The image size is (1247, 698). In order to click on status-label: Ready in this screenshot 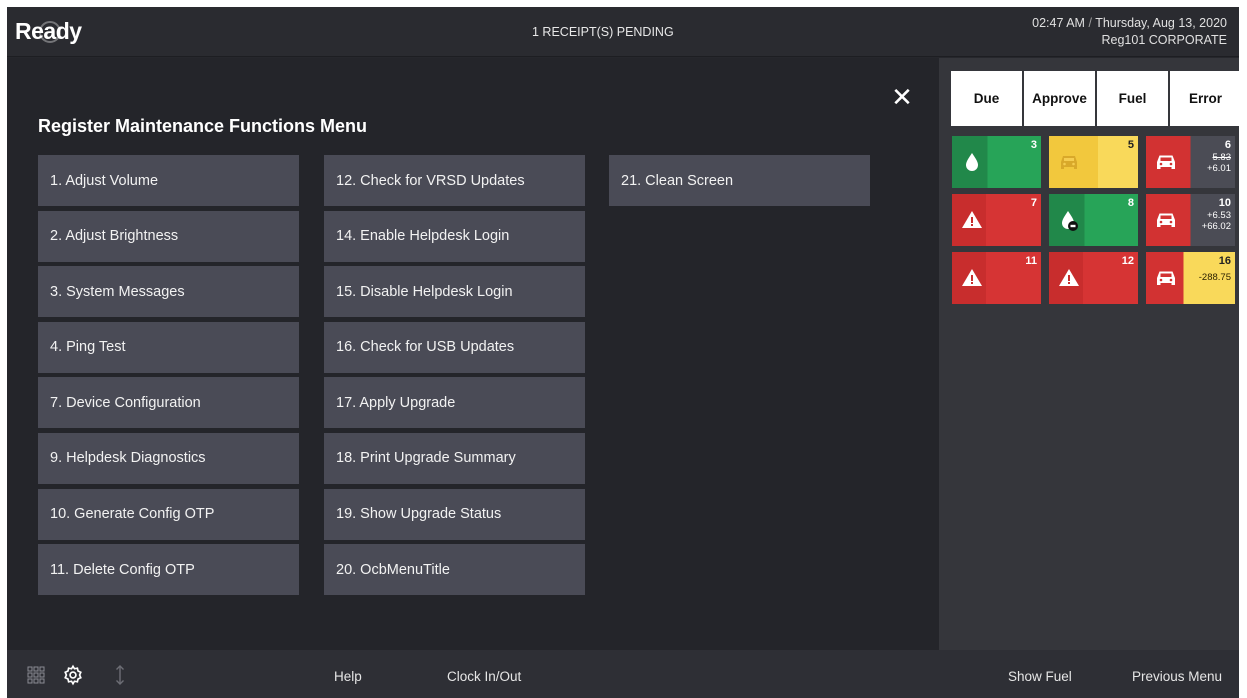, I will do `click(48, 31)`.